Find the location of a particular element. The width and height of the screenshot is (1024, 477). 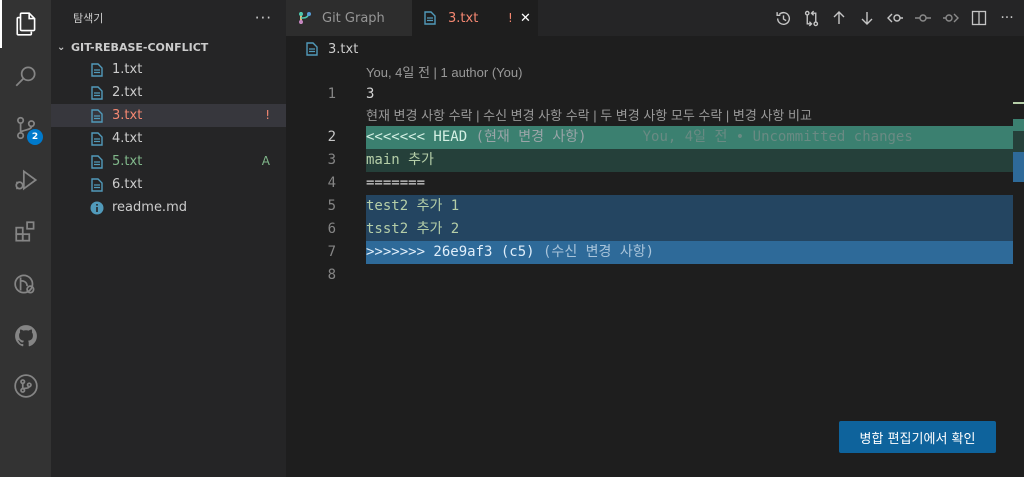

run-debug-icon is located at coordinates (25, 180).